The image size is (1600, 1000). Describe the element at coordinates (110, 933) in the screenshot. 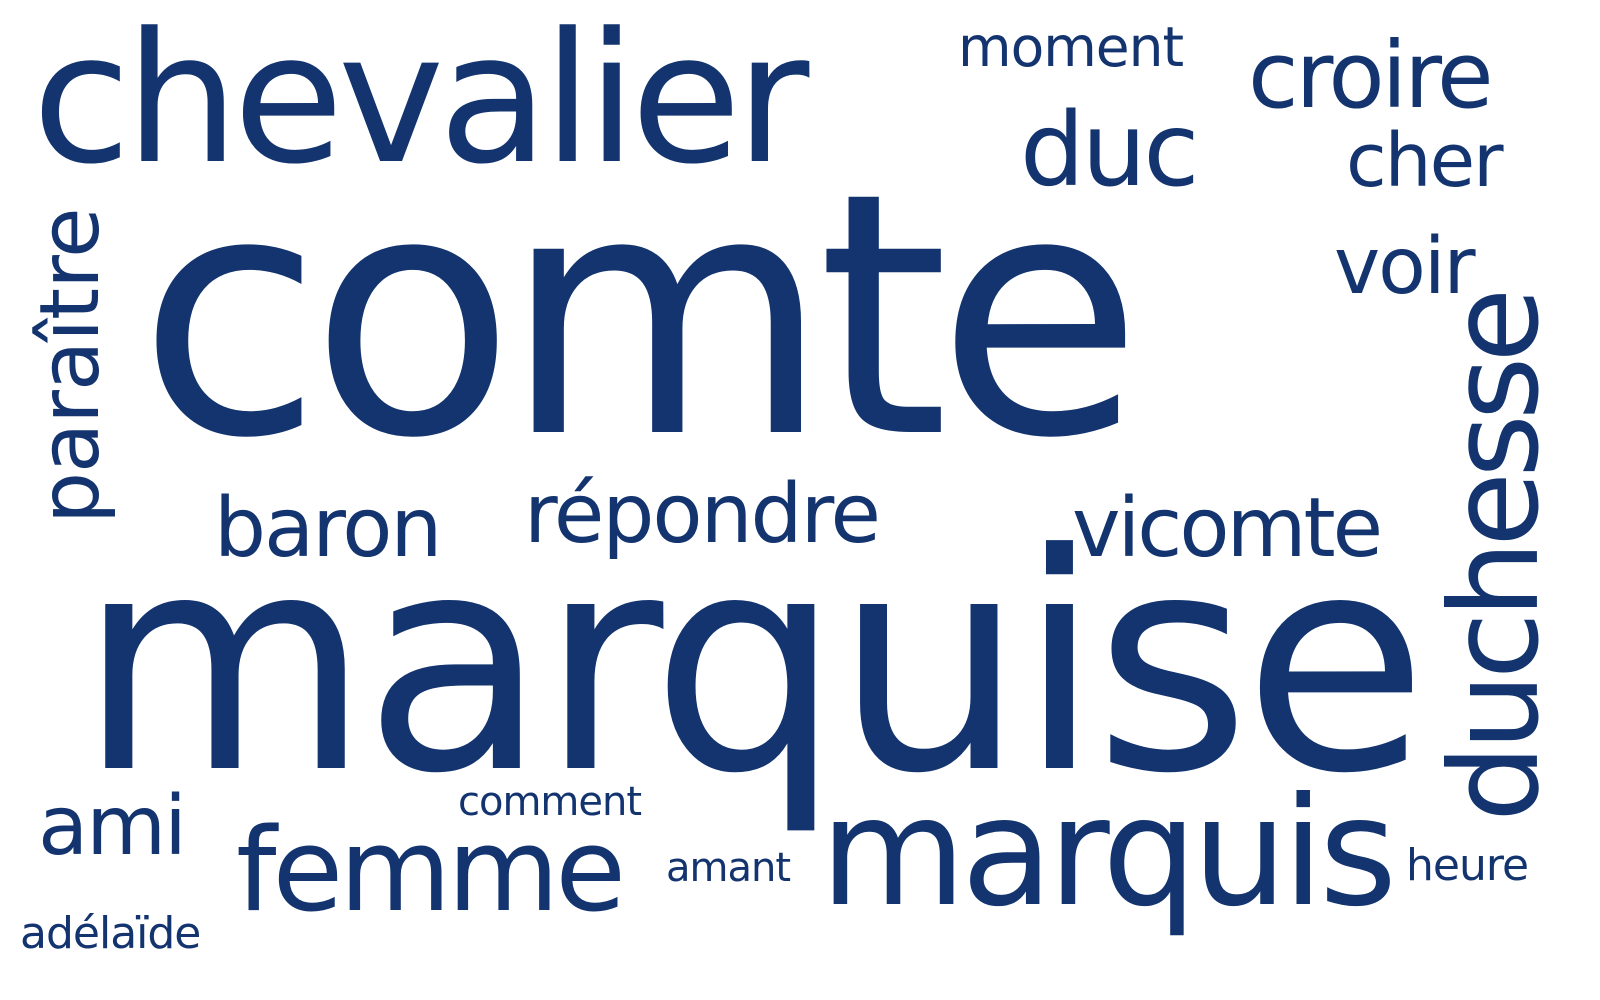

I see `word-adelaide: adélaïde` at that location.